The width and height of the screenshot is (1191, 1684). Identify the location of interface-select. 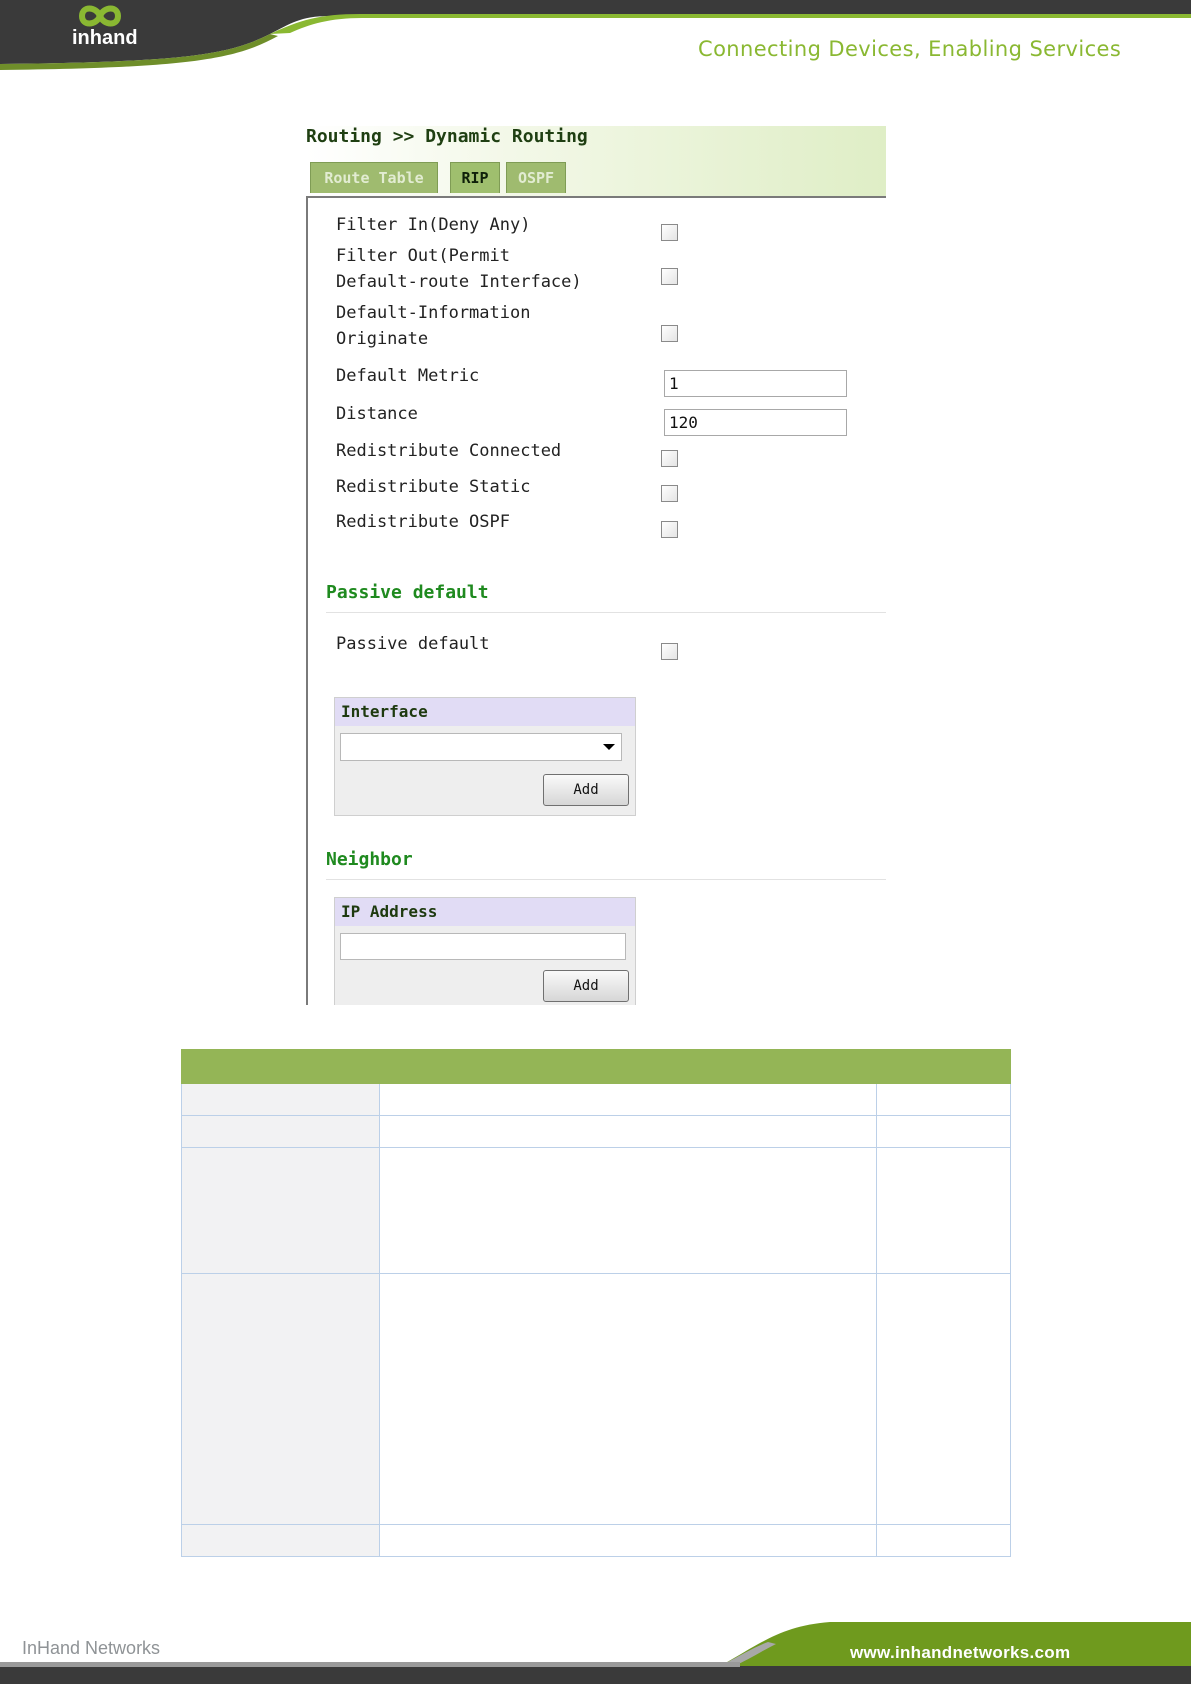
(481, 747).